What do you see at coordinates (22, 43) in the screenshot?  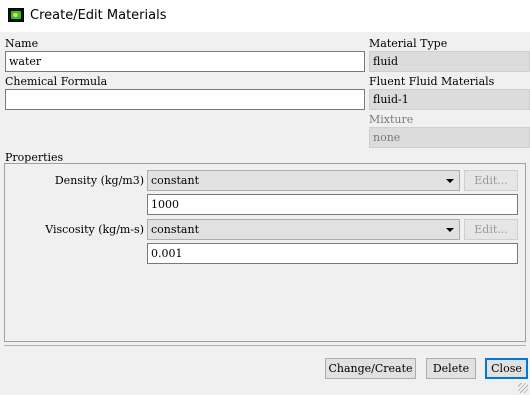 I see `name-label: Name` at bounding box center [22, 43].